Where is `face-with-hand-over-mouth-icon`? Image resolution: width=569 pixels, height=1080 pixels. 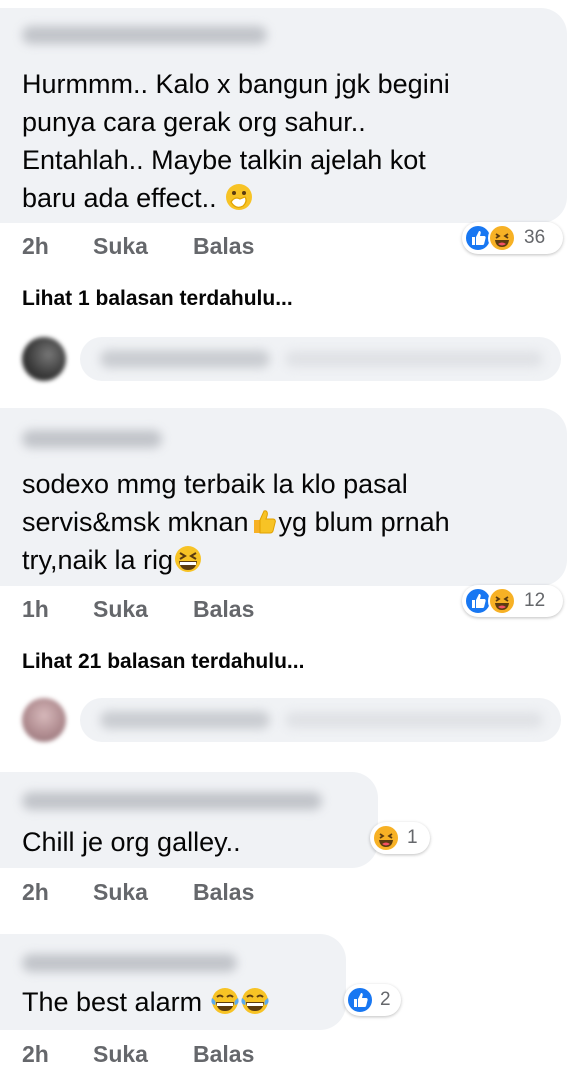
face-with-hand-over-mouth-icon is located at coordinates (239, 197).